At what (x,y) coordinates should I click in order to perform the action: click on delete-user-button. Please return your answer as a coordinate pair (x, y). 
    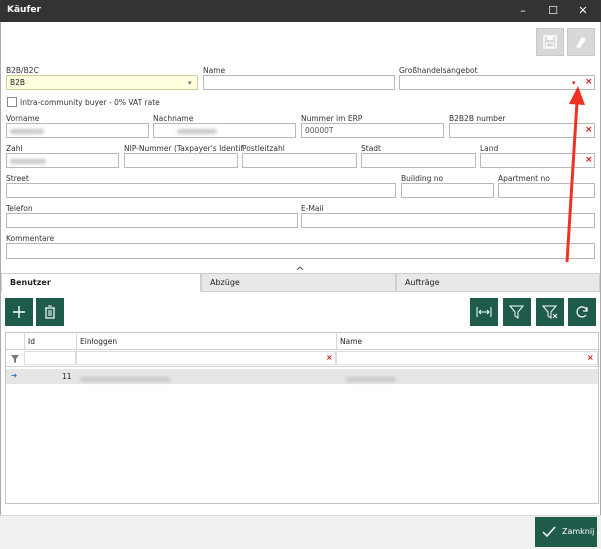
    Looking at the image, I should click on (50, 312).